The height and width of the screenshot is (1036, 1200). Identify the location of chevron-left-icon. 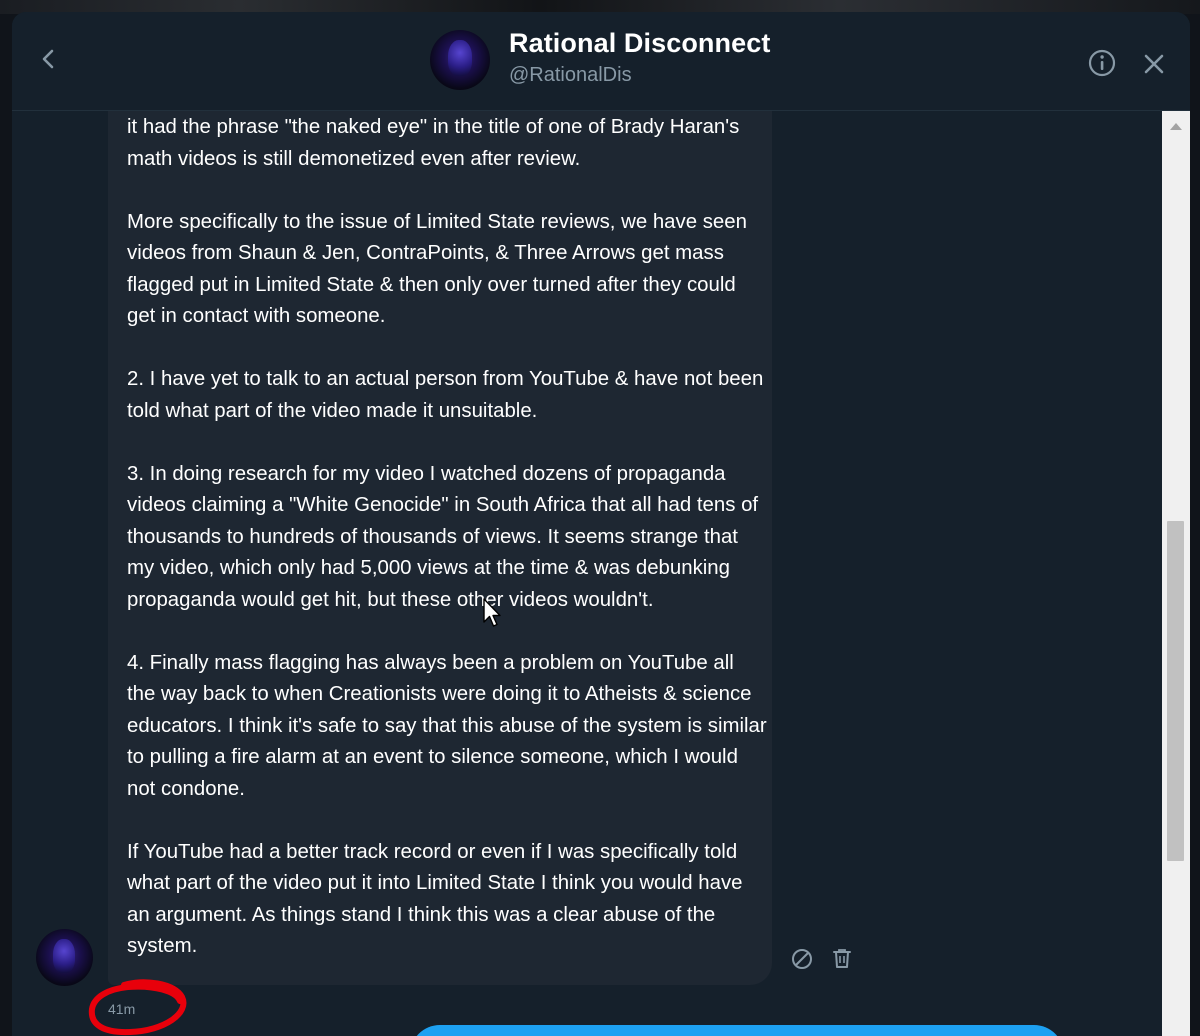
(48, 59).